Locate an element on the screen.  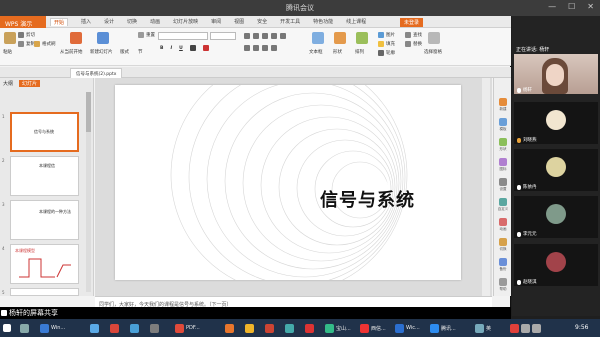
justify-icon is located at coordinates (274, 48).